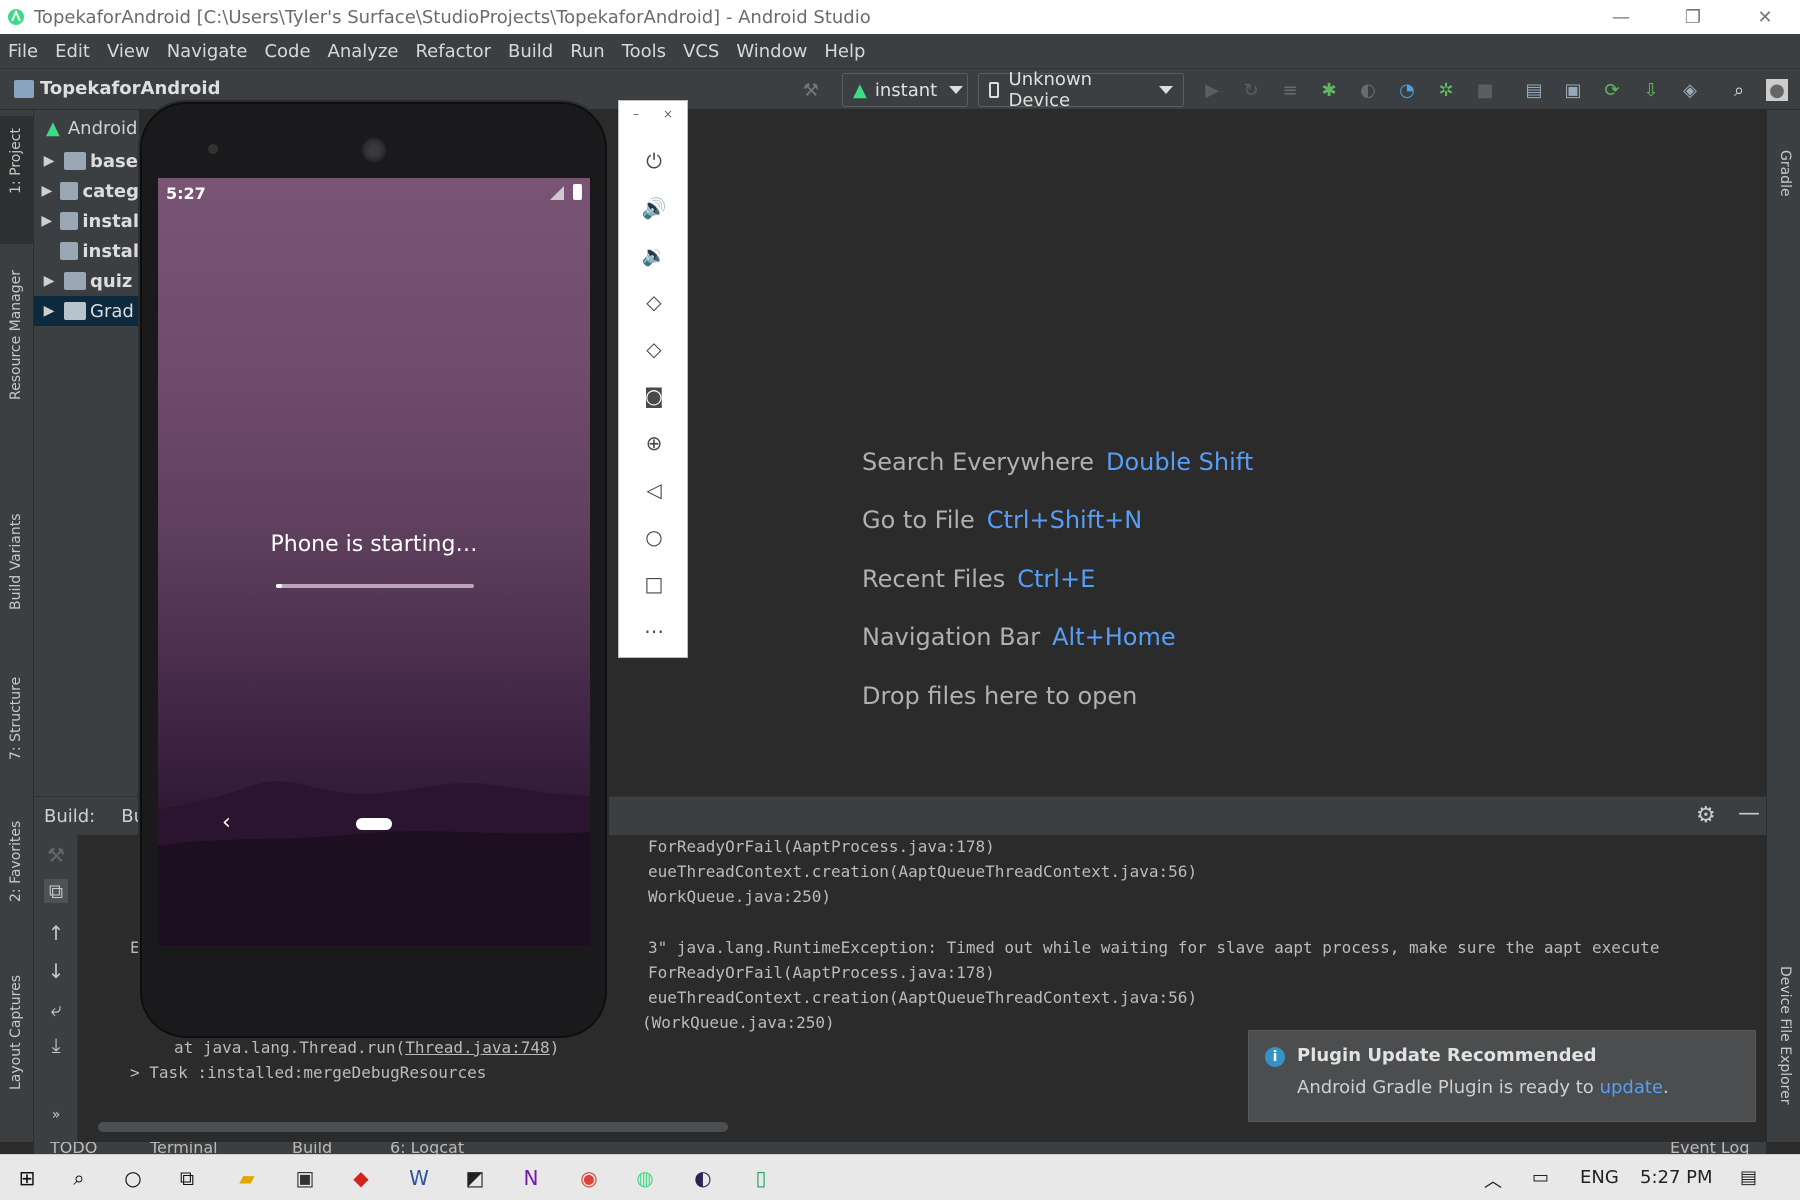  Describe the element at coordinates (73, 1148) in the screenshot. I see `tab-todo: TODO` at that location.